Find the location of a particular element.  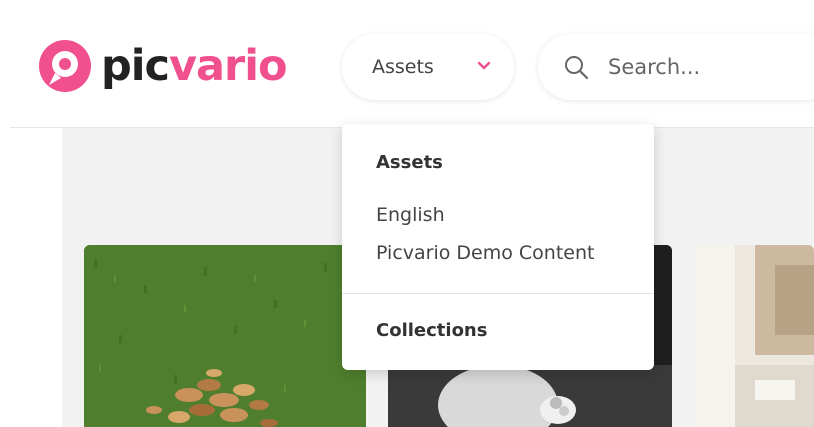

dropdown-section-heading-collections: Collections is located at coordinates (431, 330).